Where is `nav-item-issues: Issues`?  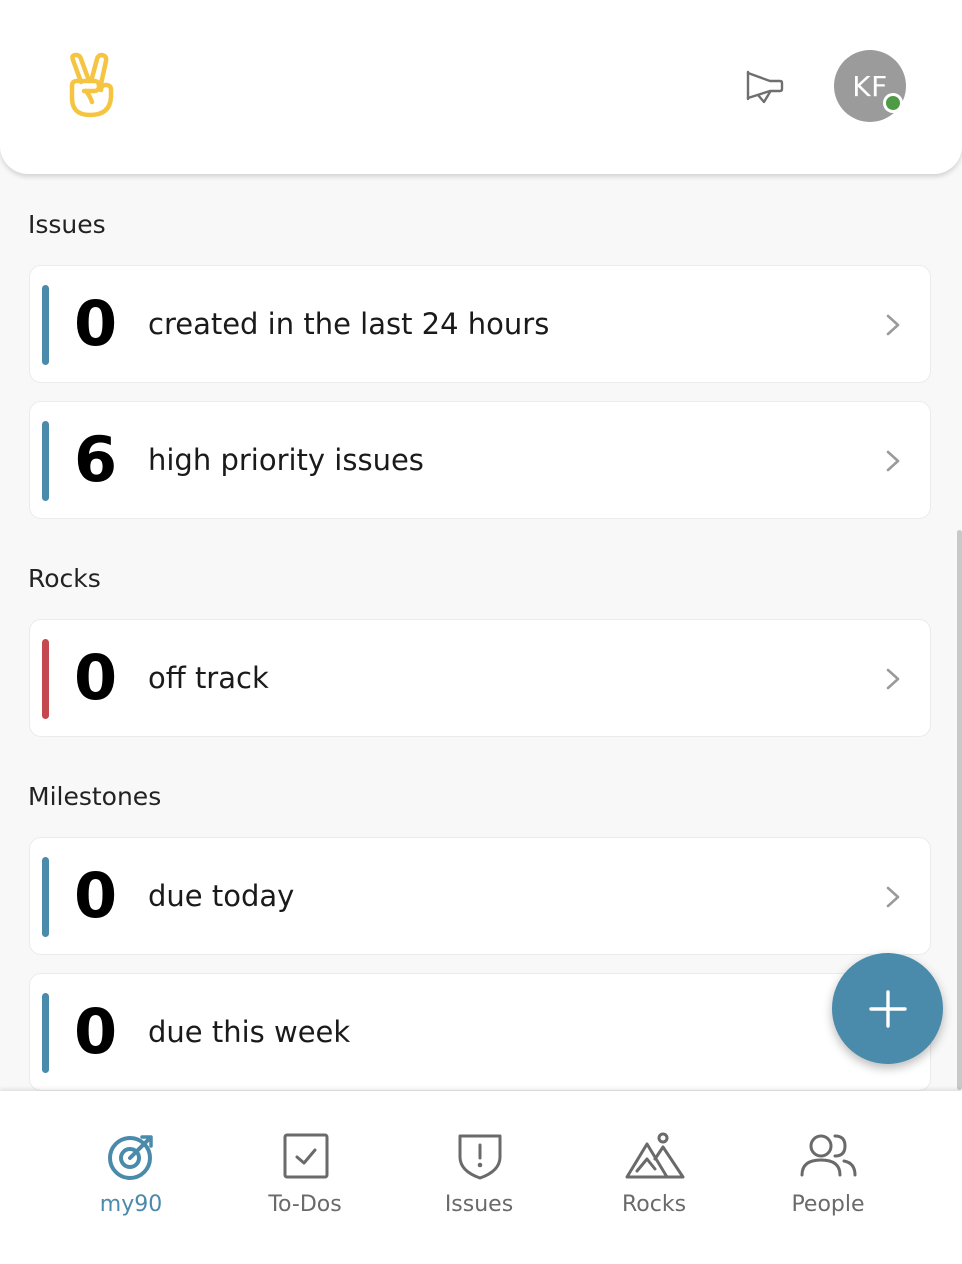
nav-item-issues: Issues is located at coordinates (479, 1177).